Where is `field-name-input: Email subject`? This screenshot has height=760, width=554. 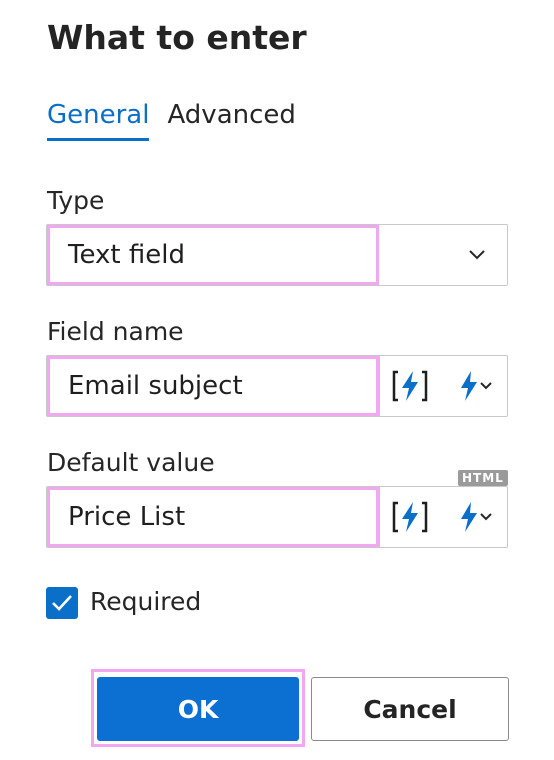 field-name-input: Email subject is located at coordinates (277, 386).